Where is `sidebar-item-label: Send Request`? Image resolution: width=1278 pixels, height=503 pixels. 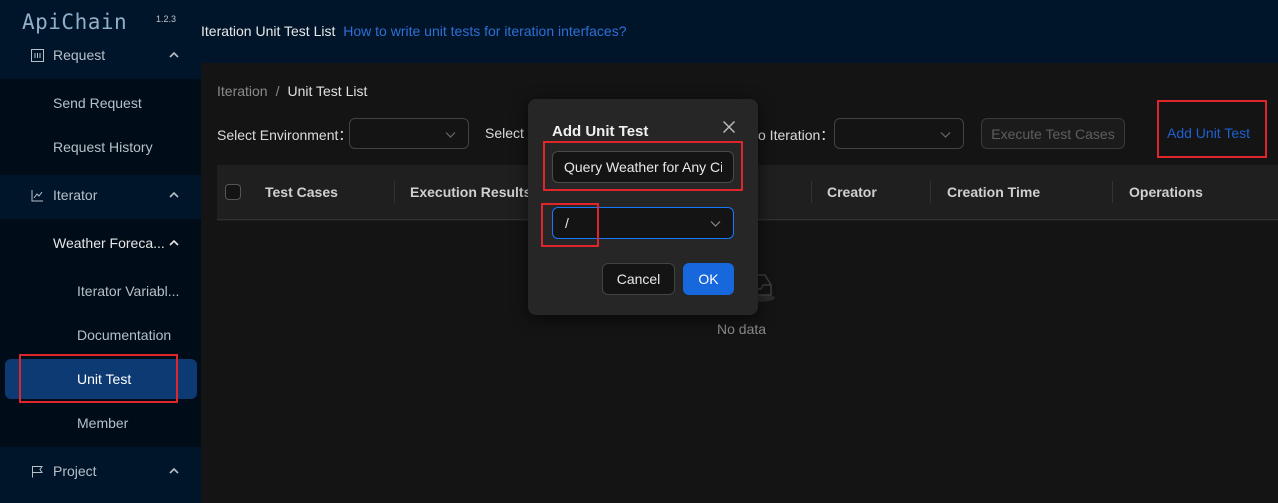 sidebar-item-label: Send Request is located at coordinates (97, 103).